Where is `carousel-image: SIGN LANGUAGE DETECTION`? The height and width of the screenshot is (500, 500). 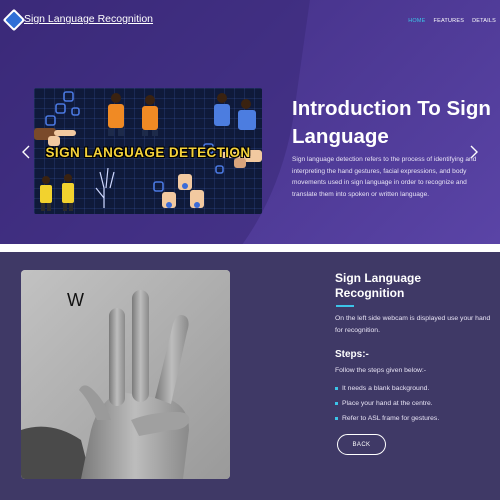
carousel-image: SIGN LANGUAGE DETECTION is located at coordinates (148, 151).